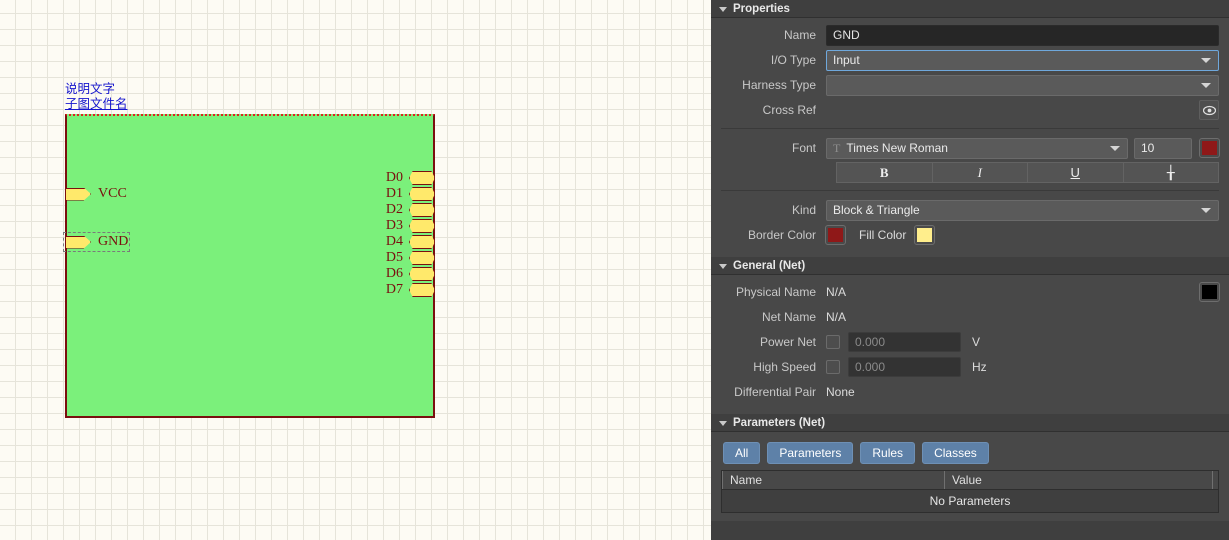 The image size is (1229, 540). I want to click on font-family-dropdown: T Times New Roman, so click(977, 148).